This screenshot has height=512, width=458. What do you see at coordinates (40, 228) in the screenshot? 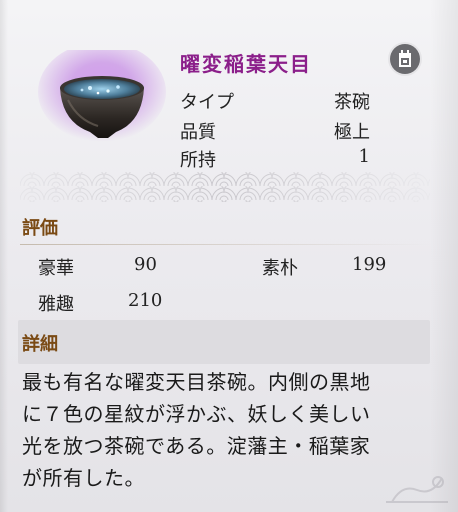
I see `evaluation-title: 評価` at bounding box center [40, 228].